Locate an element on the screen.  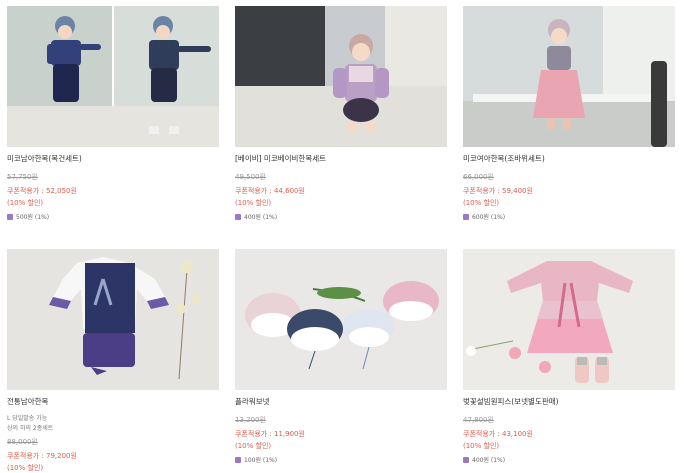
coupon-price: 쿠폰적용가 : 52,050원 is located at coordinates (42, 191).